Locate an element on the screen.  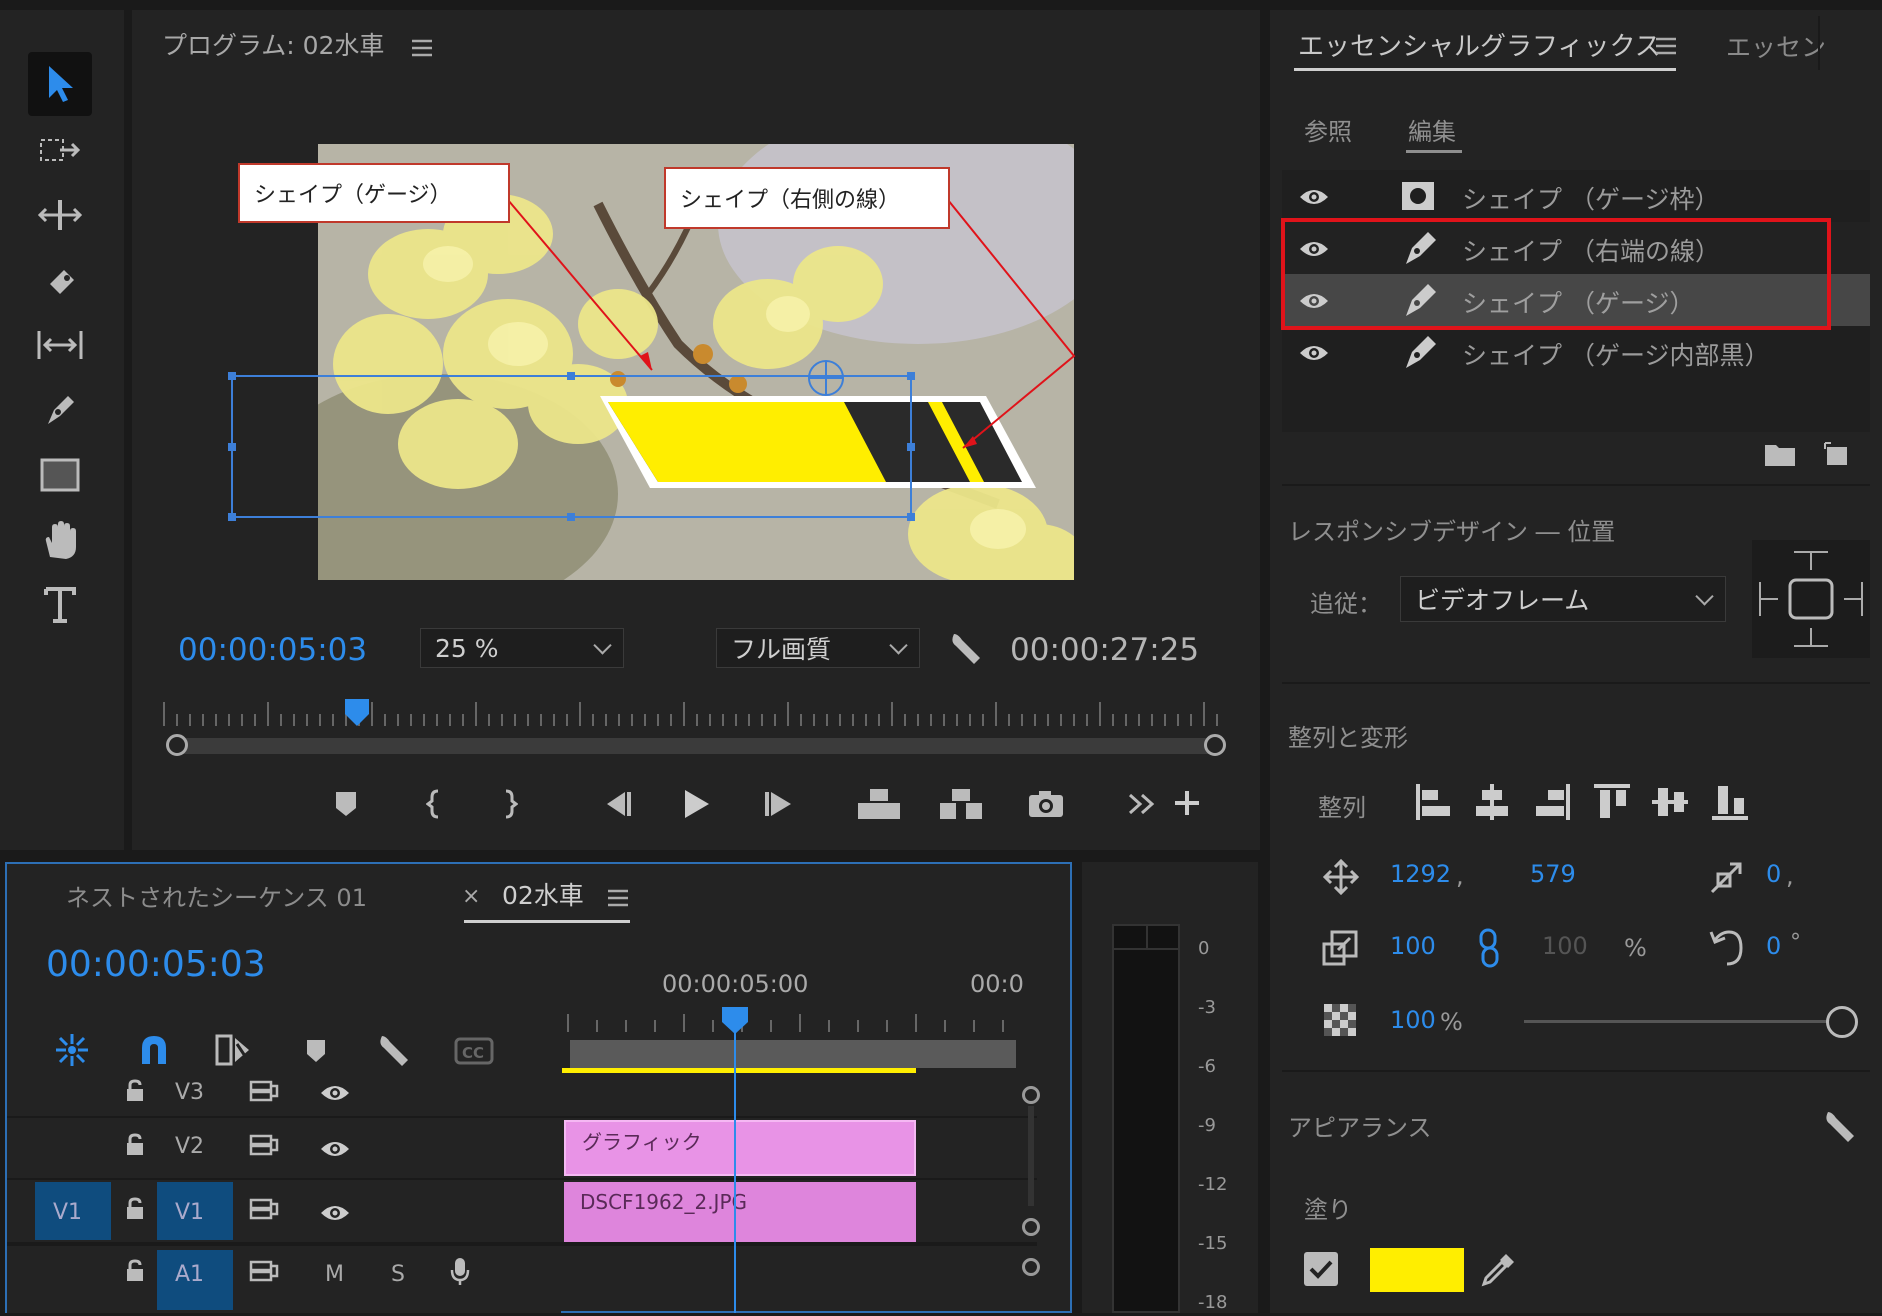
fill-color-swatch is located at coordinates (1417, 1270).